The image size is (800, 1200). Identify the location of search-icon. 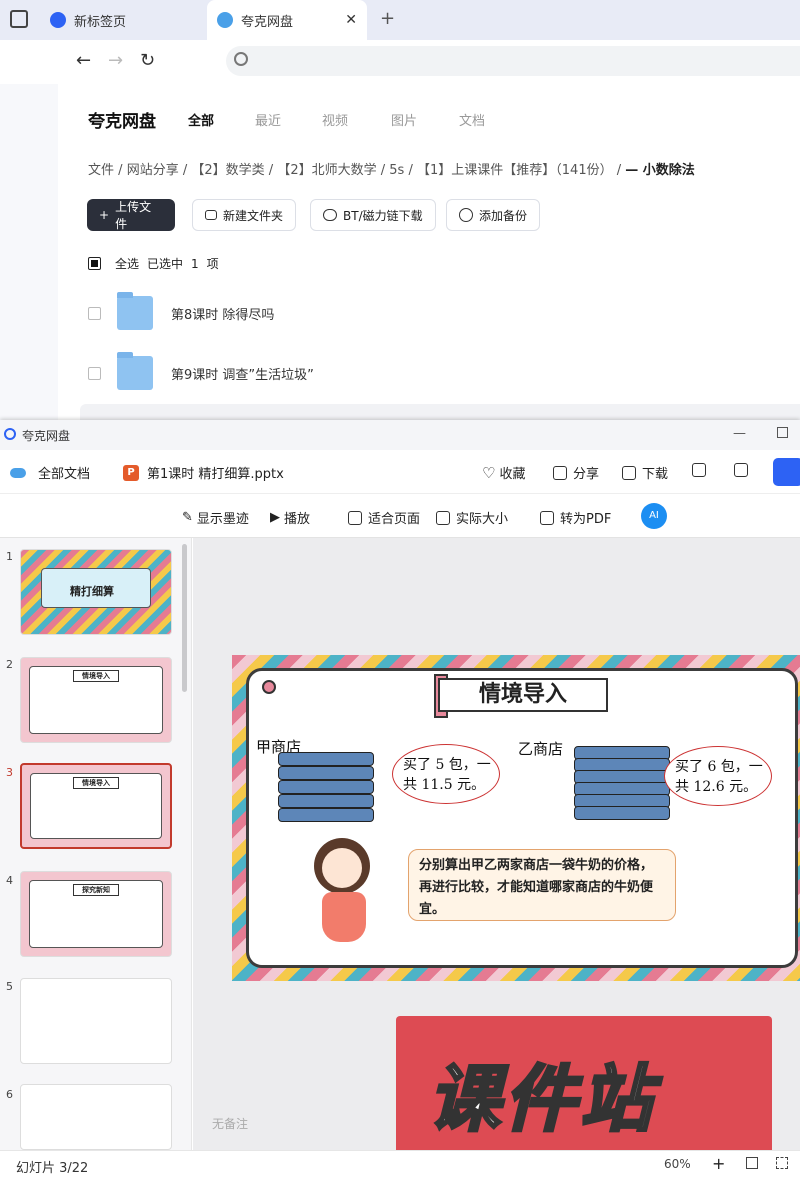
(241, 59).